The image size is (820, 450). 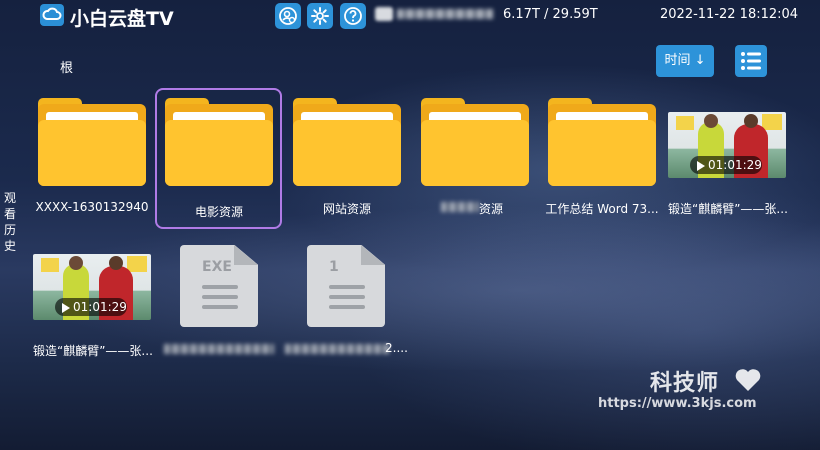 I want to click on watermark-name: 科技师, so click(x=685, y=383).